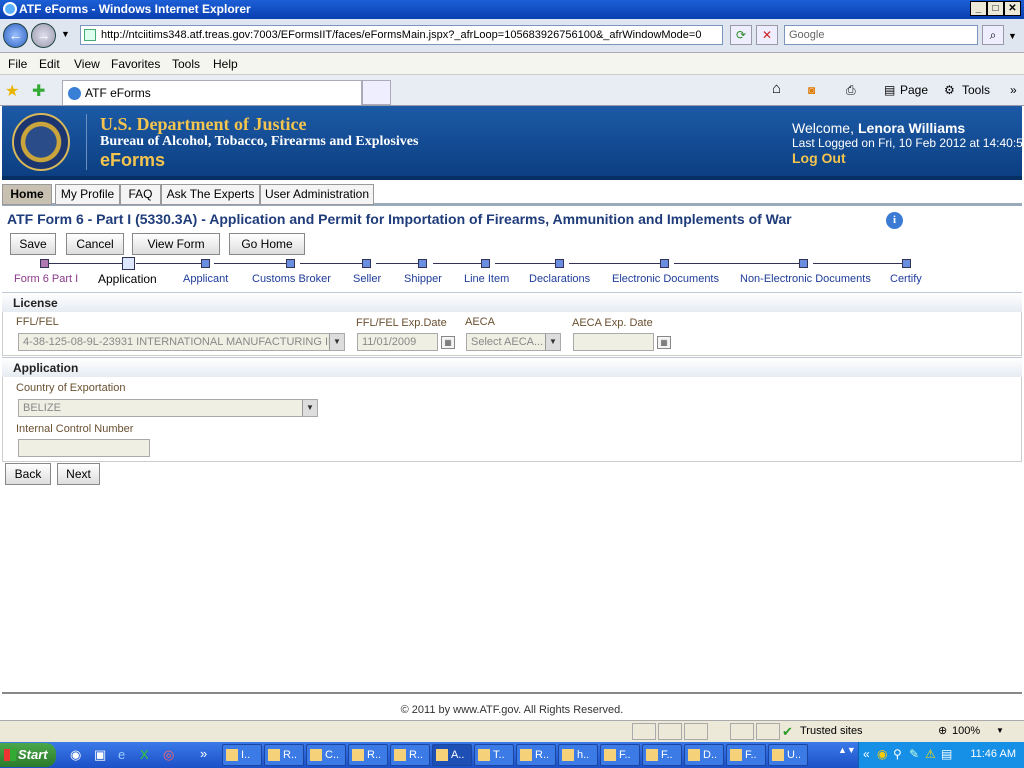  I want to click on train-label-declarations: Declarations, so click(559, 279).